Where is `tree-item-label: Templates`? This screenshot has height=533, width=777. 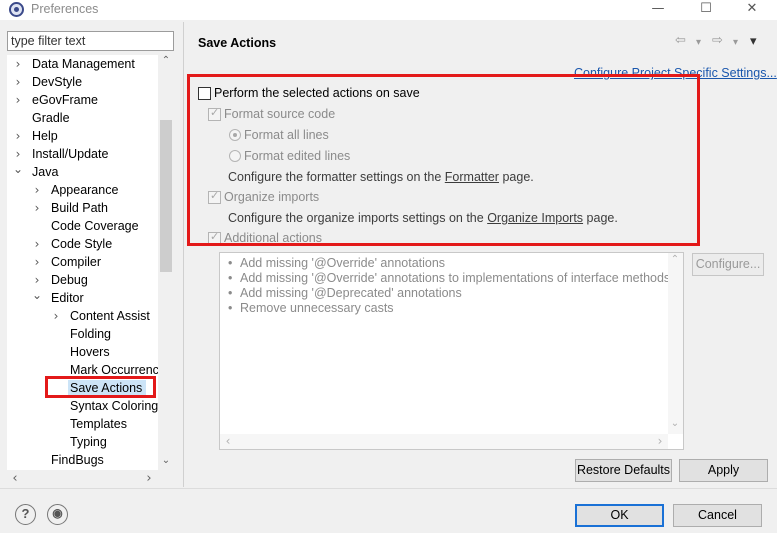 tree-item-label: Templates is located at coordinates (98, 424).